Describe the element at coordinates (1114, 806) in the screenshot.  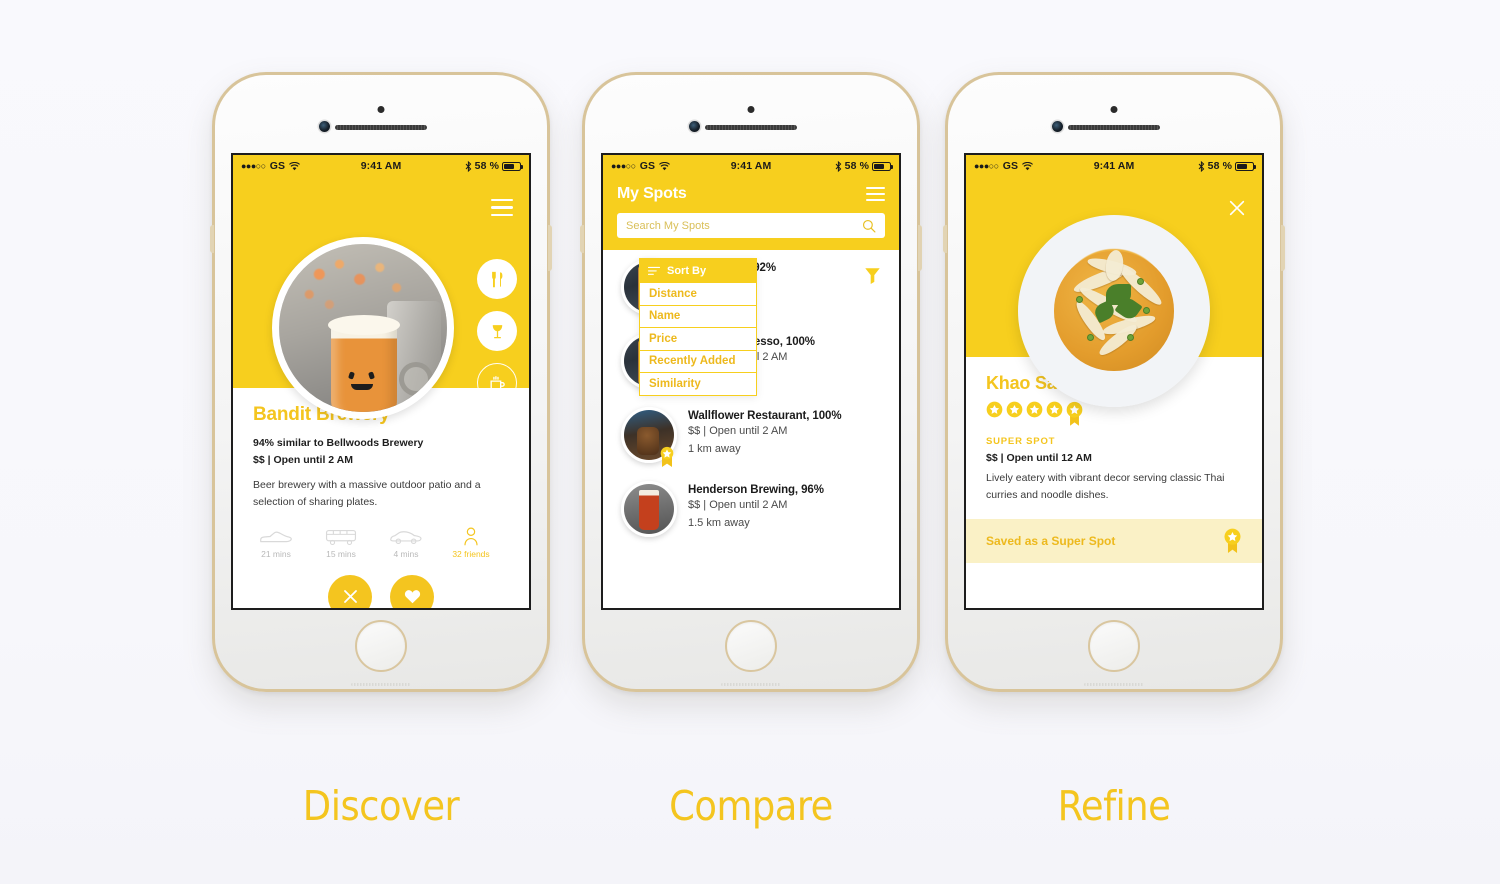
I see `caption-refine: Refine` at that location.